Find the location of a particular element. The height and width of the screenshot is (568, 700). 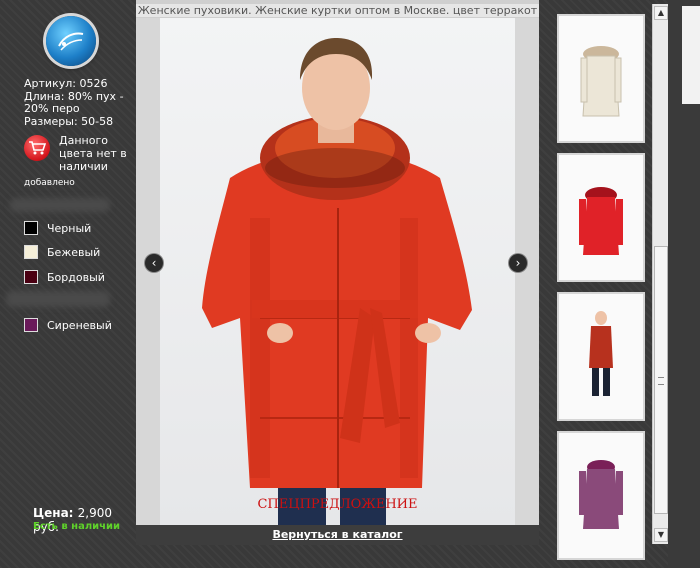

scroll-up-button: ▲ is located at coordinates (661, 13).